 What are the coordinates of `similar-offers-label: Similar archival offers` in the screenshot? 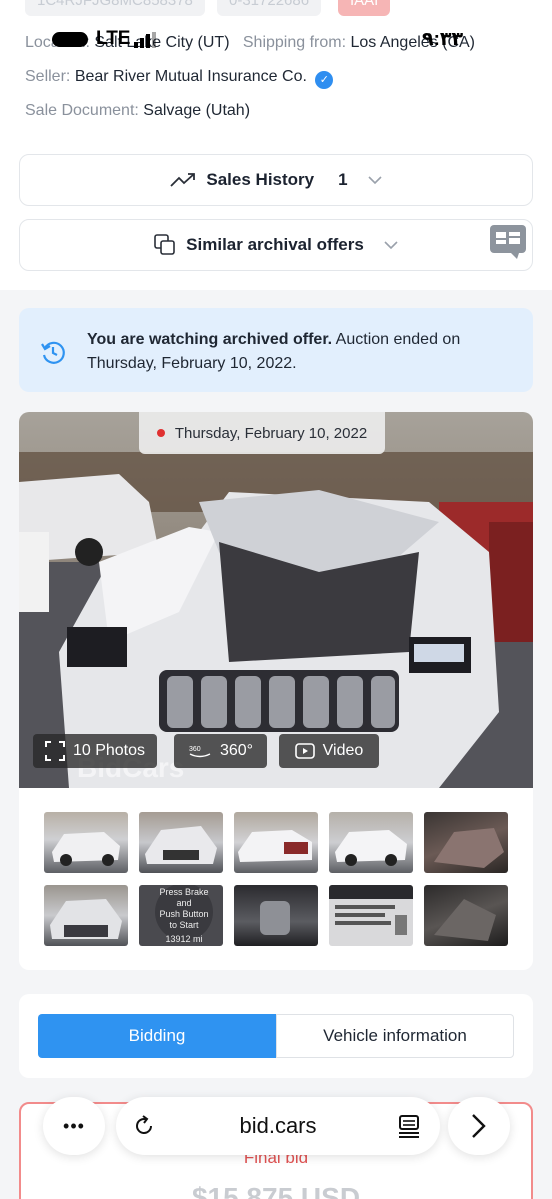 It's located at (275, 244).